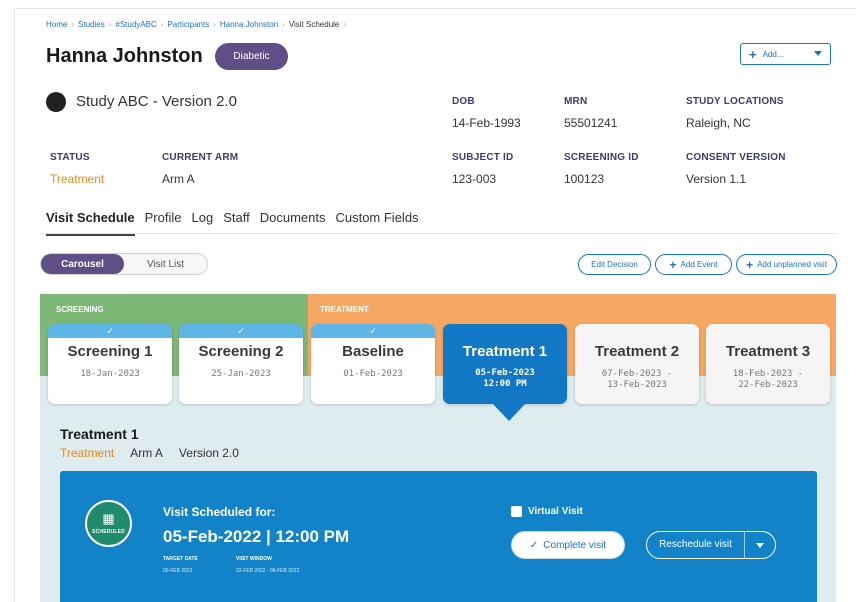  I want to click on add-unplanned-visit-label: Add unplanned visit, so click(792, 264).